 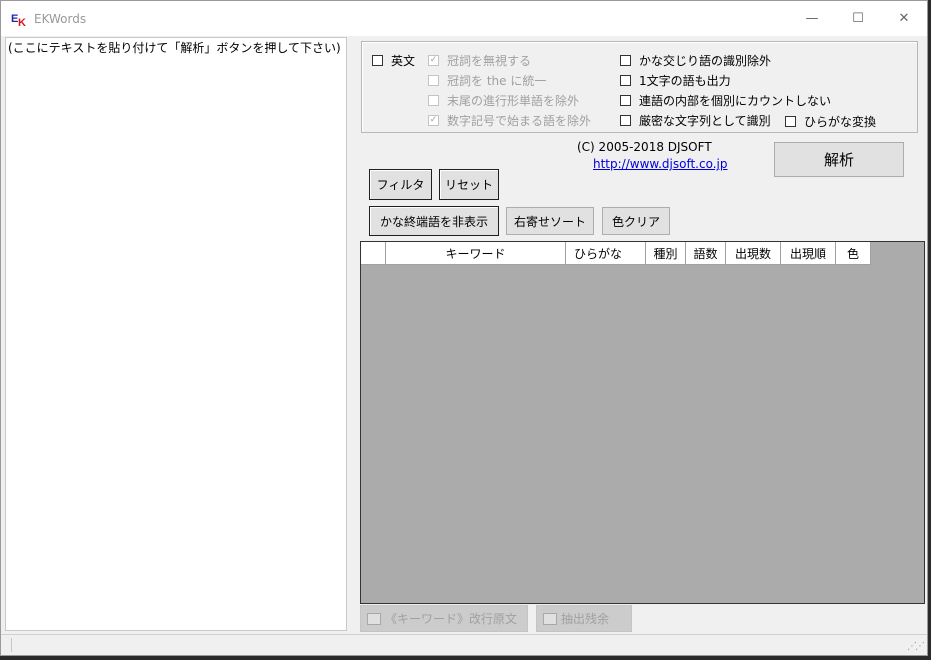 I want to click on checkbox-exclude-numeric: ✓, so click(x=433, y=120).